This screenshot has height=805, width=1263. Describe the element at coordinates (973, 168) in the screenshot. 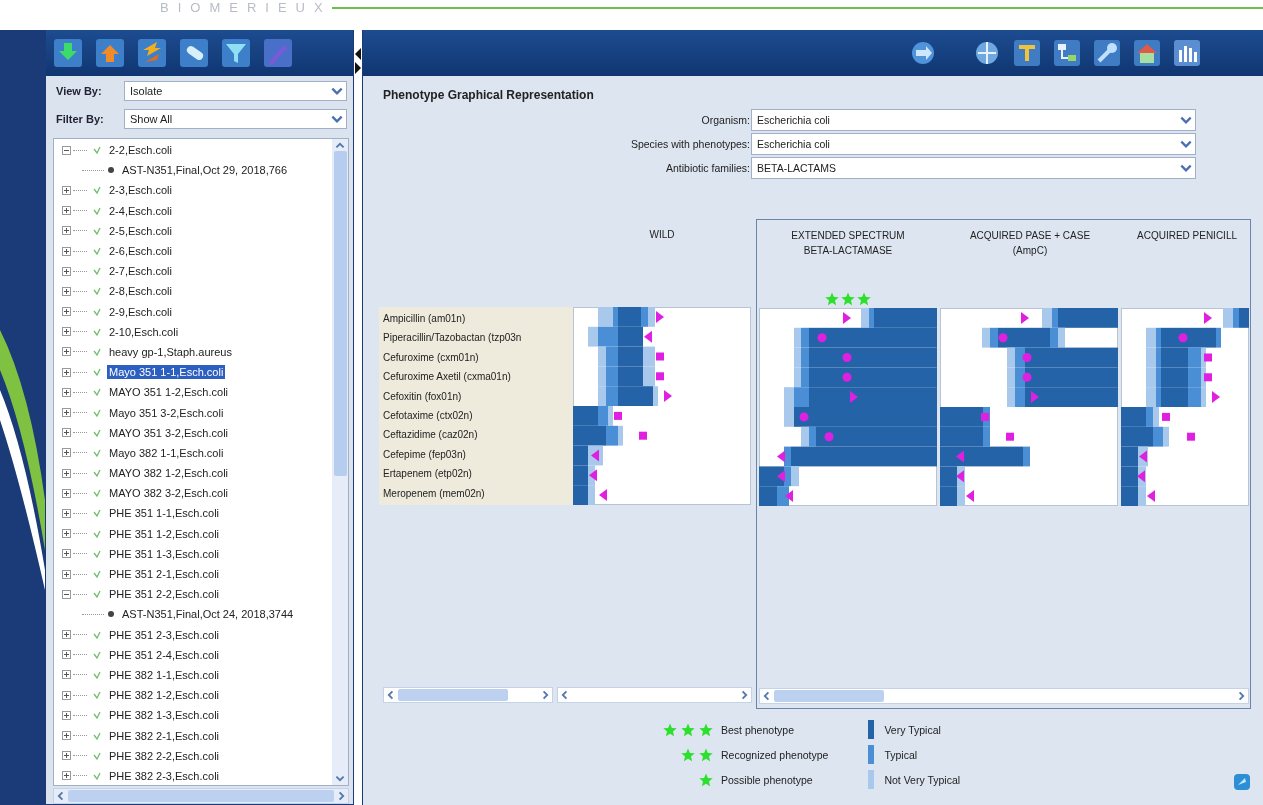

I see `dropdown-field: BETA-LACTAMS` at that location.